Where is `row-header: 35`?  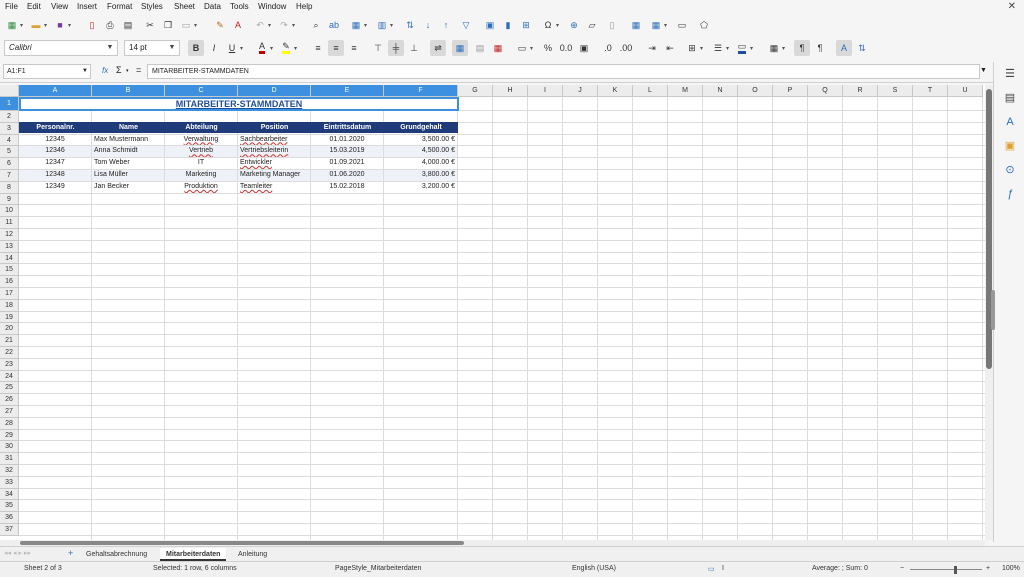
row-header: 35 is located at coordinates (9, 506).